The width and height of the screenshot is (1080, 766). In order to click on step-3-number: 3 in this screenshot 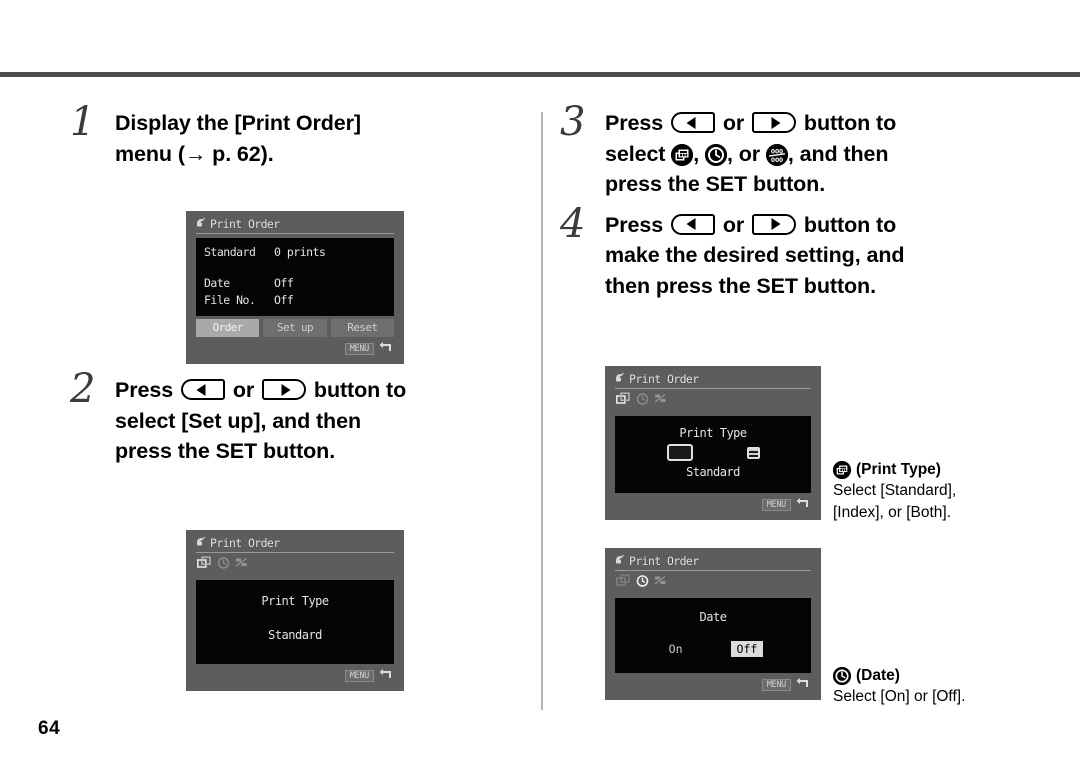, I will do `click(573, 122)`.